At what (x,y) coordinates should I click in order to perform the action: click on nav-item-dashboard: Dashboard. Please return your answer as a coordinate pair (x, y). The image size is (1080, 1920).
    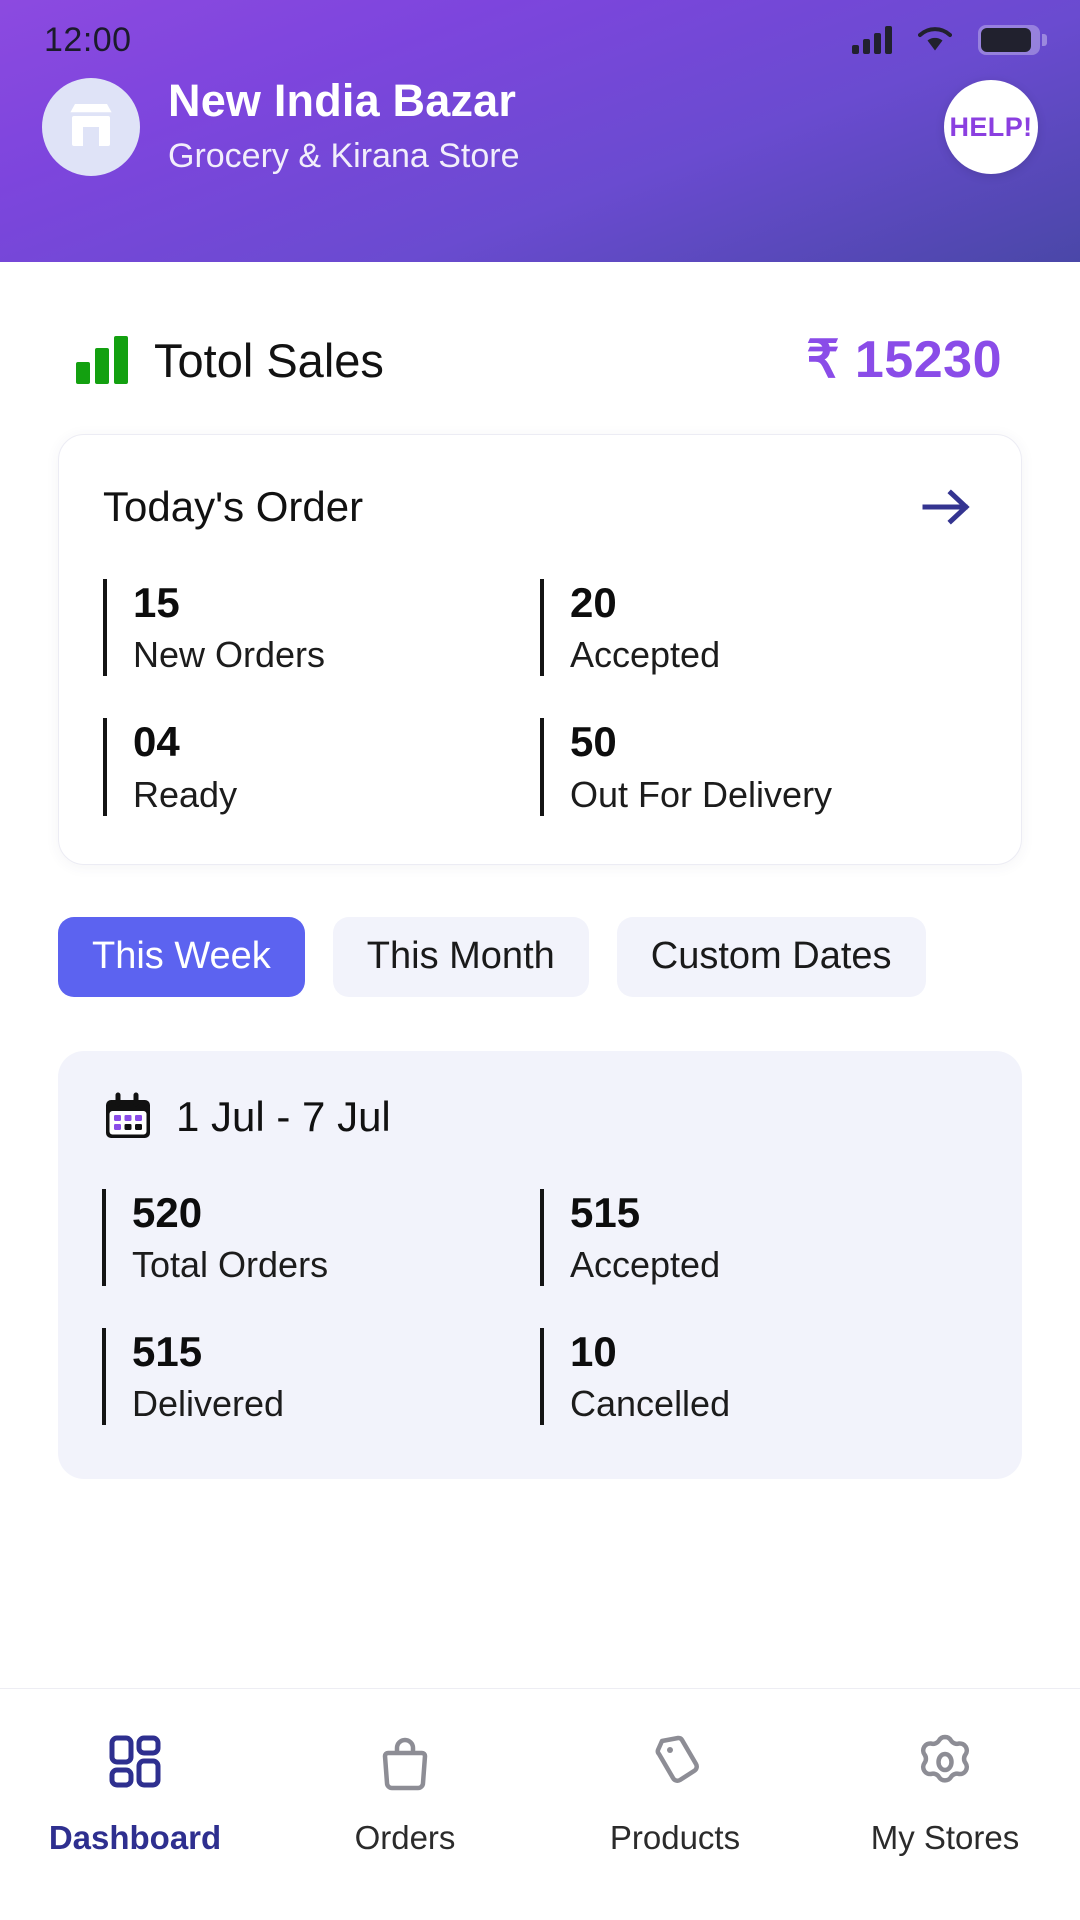
    Looking at the image, I should click on (135, 1792).